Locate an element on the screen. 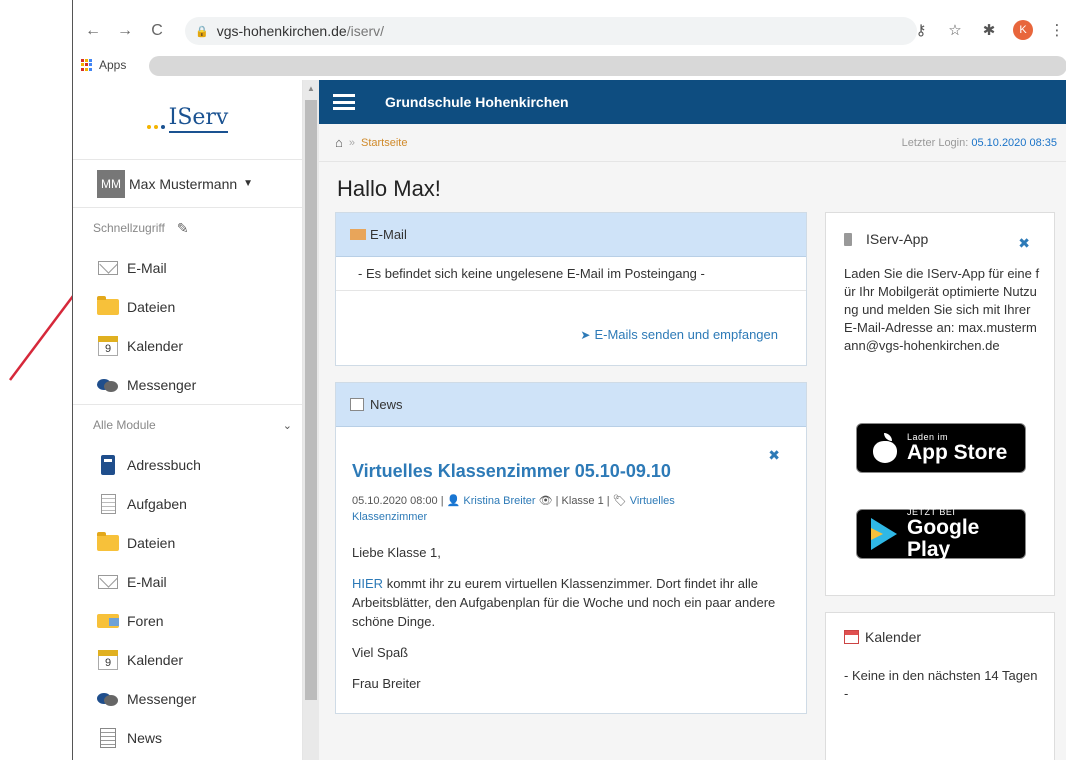  calendar-panel-header: Kalender is located at coordinates (882, 637).